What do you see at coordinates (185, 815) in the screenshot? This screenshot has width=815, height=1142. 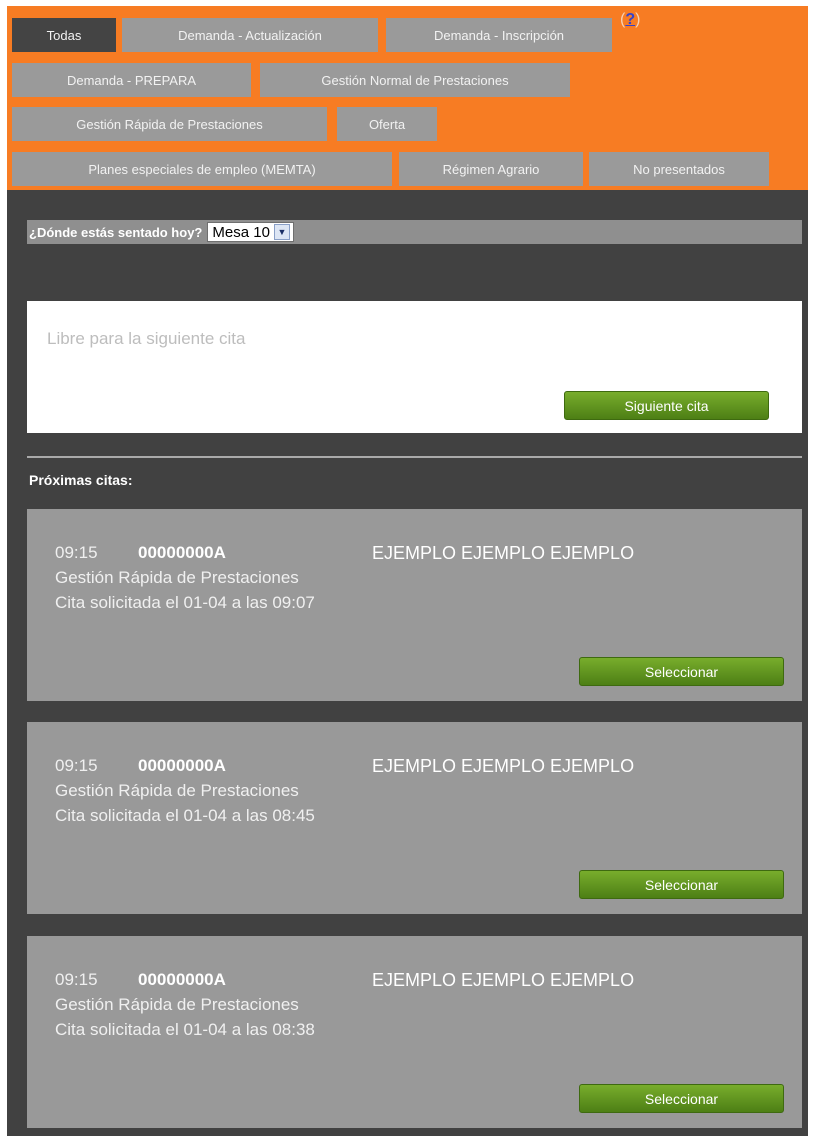 I see `appointment-requested: Cita solicitada el 01-04 a las 08:45` at bounding box center [185, 815].